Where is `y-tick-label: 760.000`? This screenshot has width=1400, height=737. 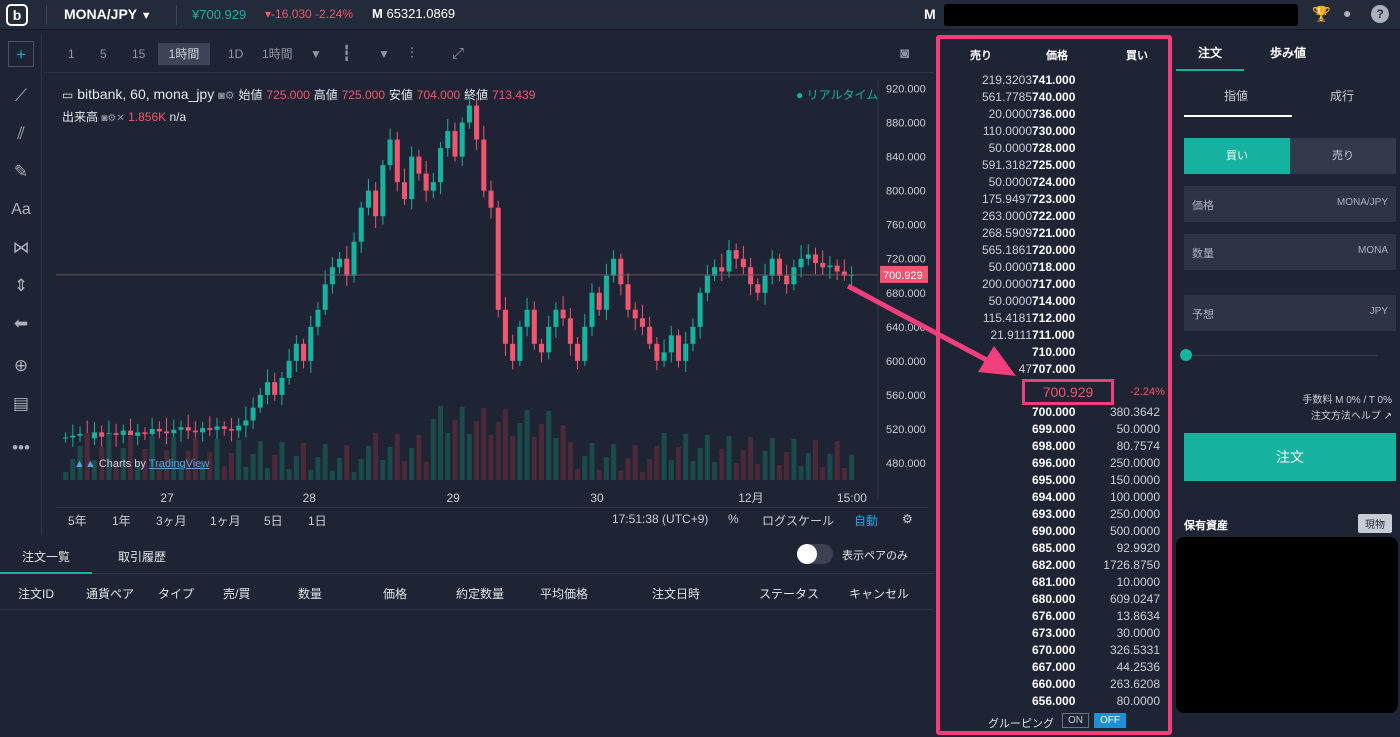 y-tick-label: 760.000 is located at coordinates (906, 226).